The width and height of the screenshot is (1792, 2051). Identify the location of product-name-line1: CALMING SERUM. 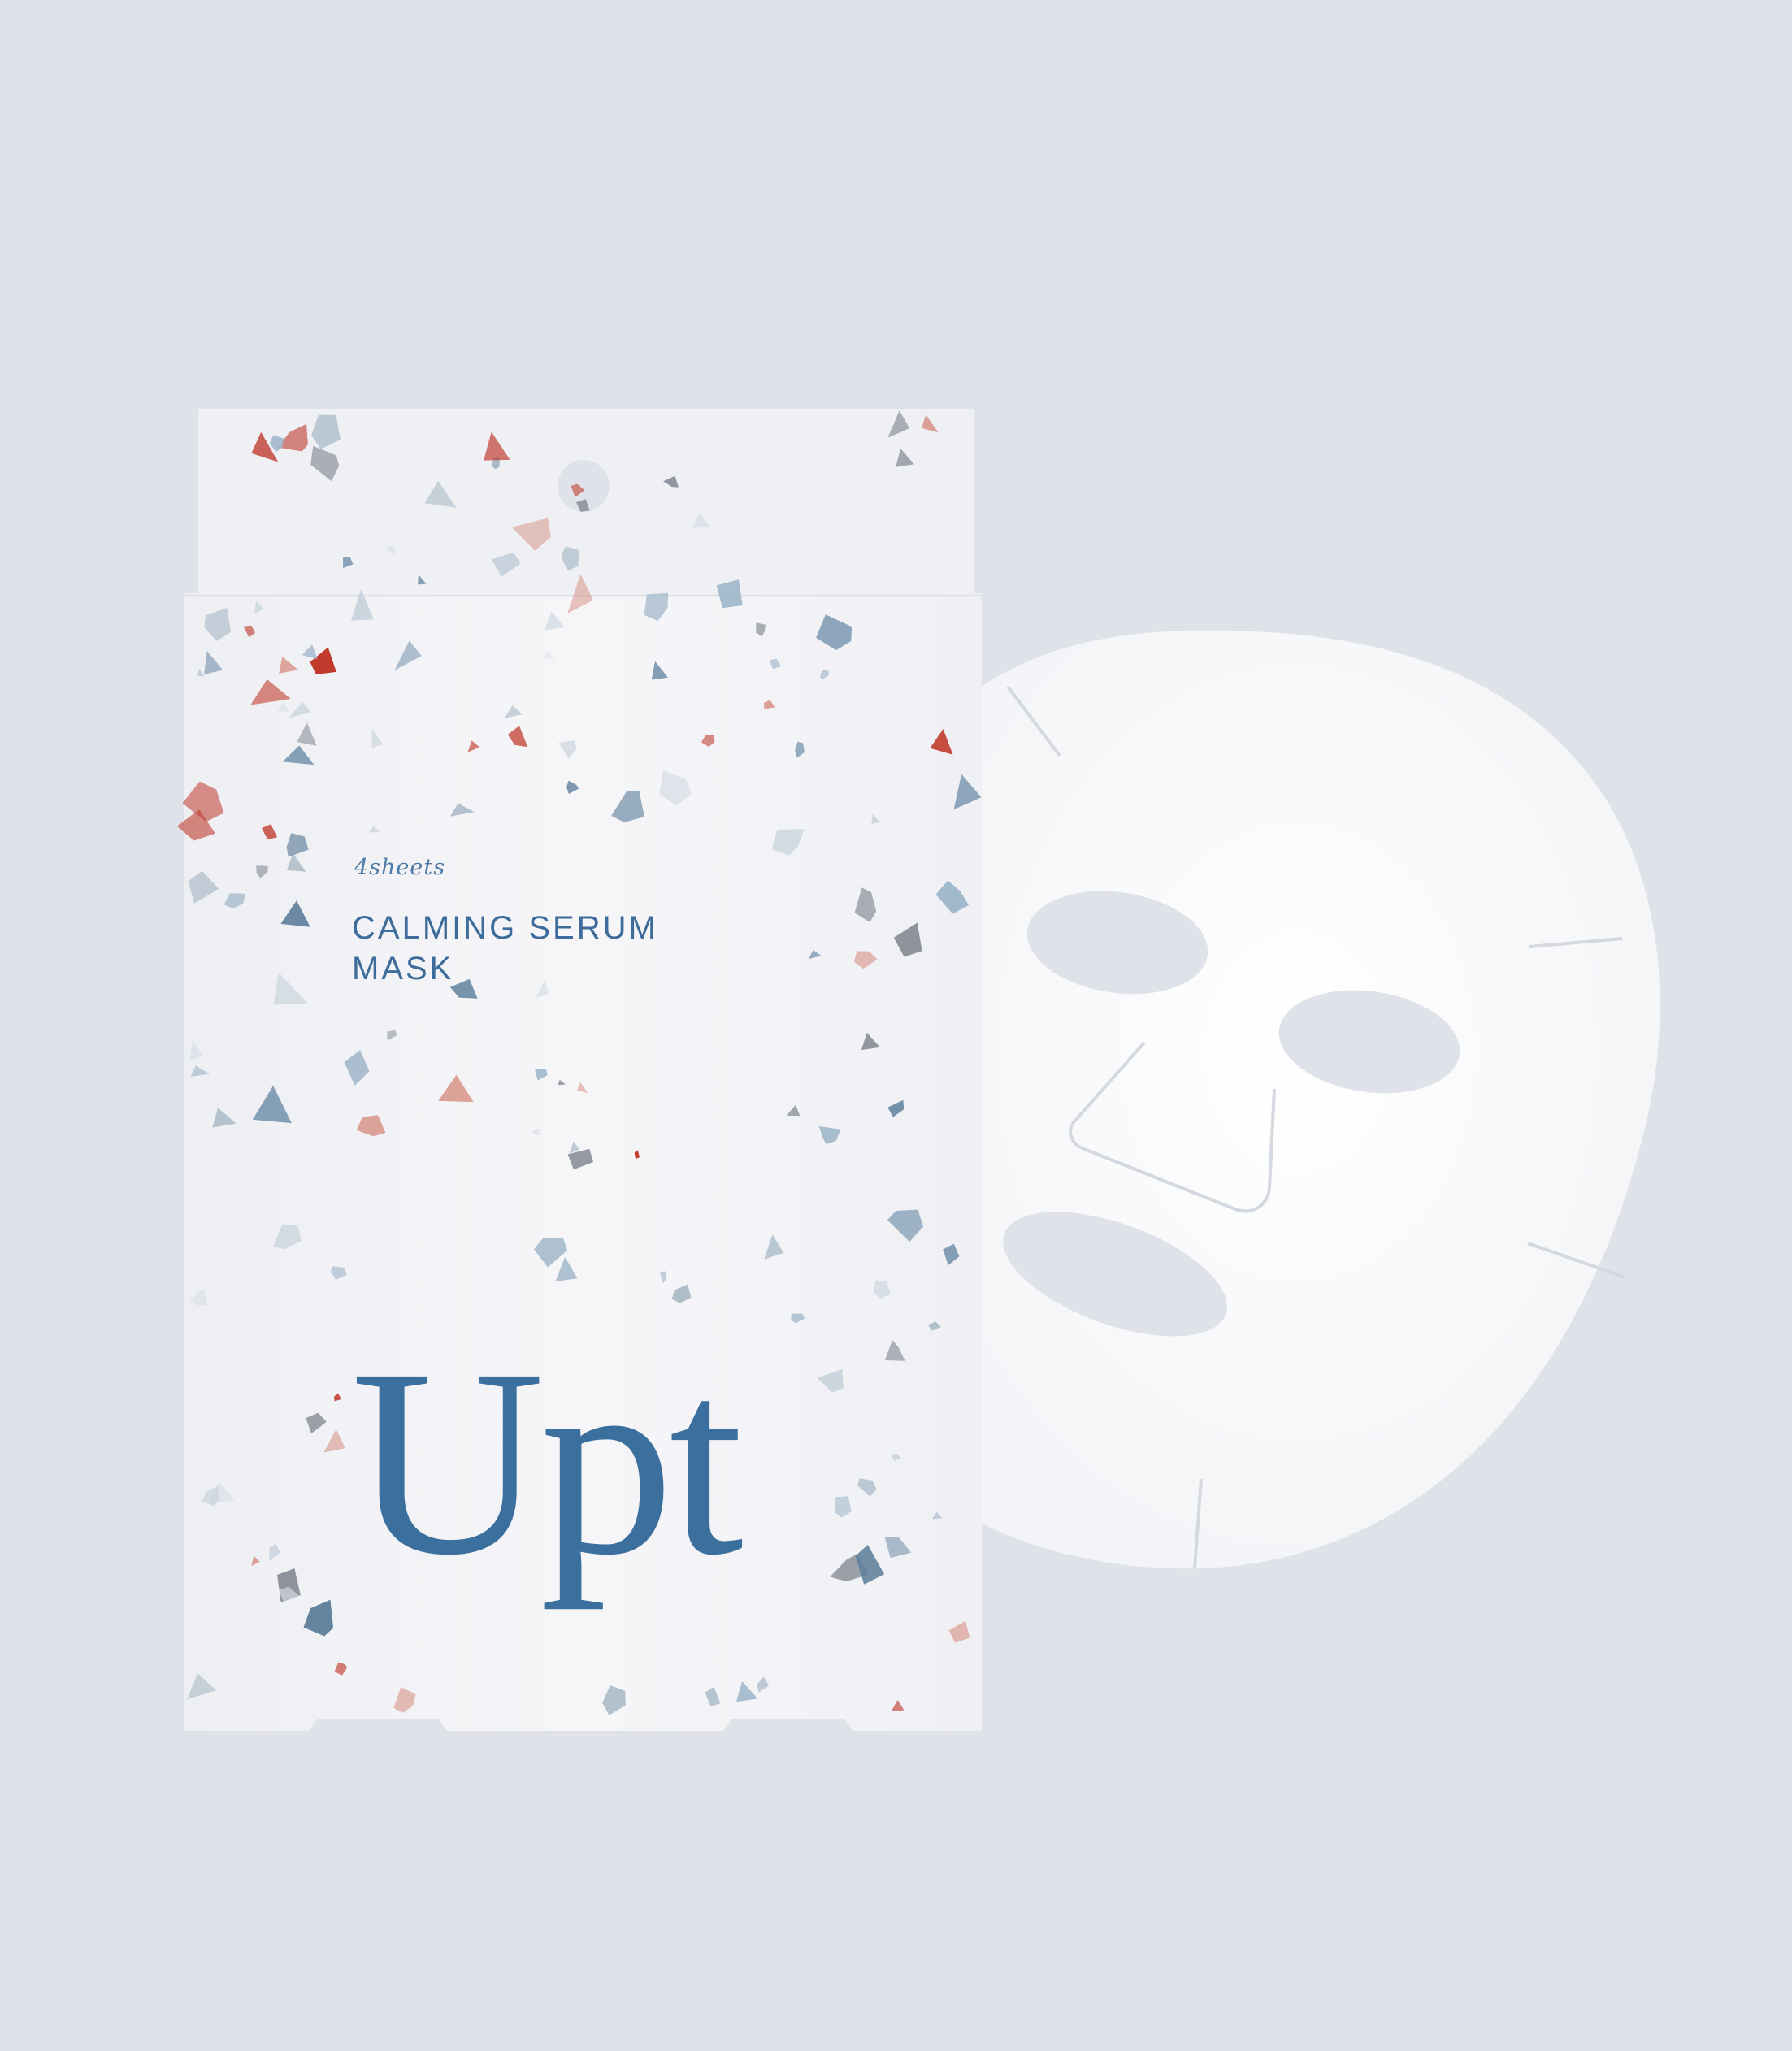
(505, 928).